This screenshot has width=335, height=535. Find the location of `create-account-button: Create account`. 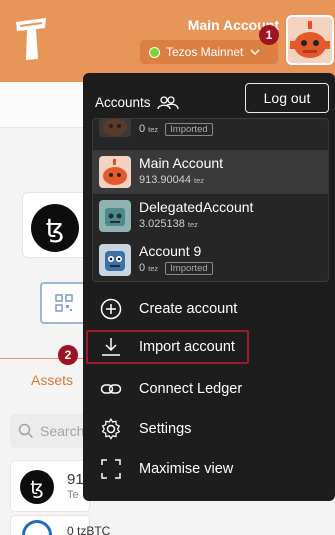

create-account-button: Create account is located at coordinates (210, 309).